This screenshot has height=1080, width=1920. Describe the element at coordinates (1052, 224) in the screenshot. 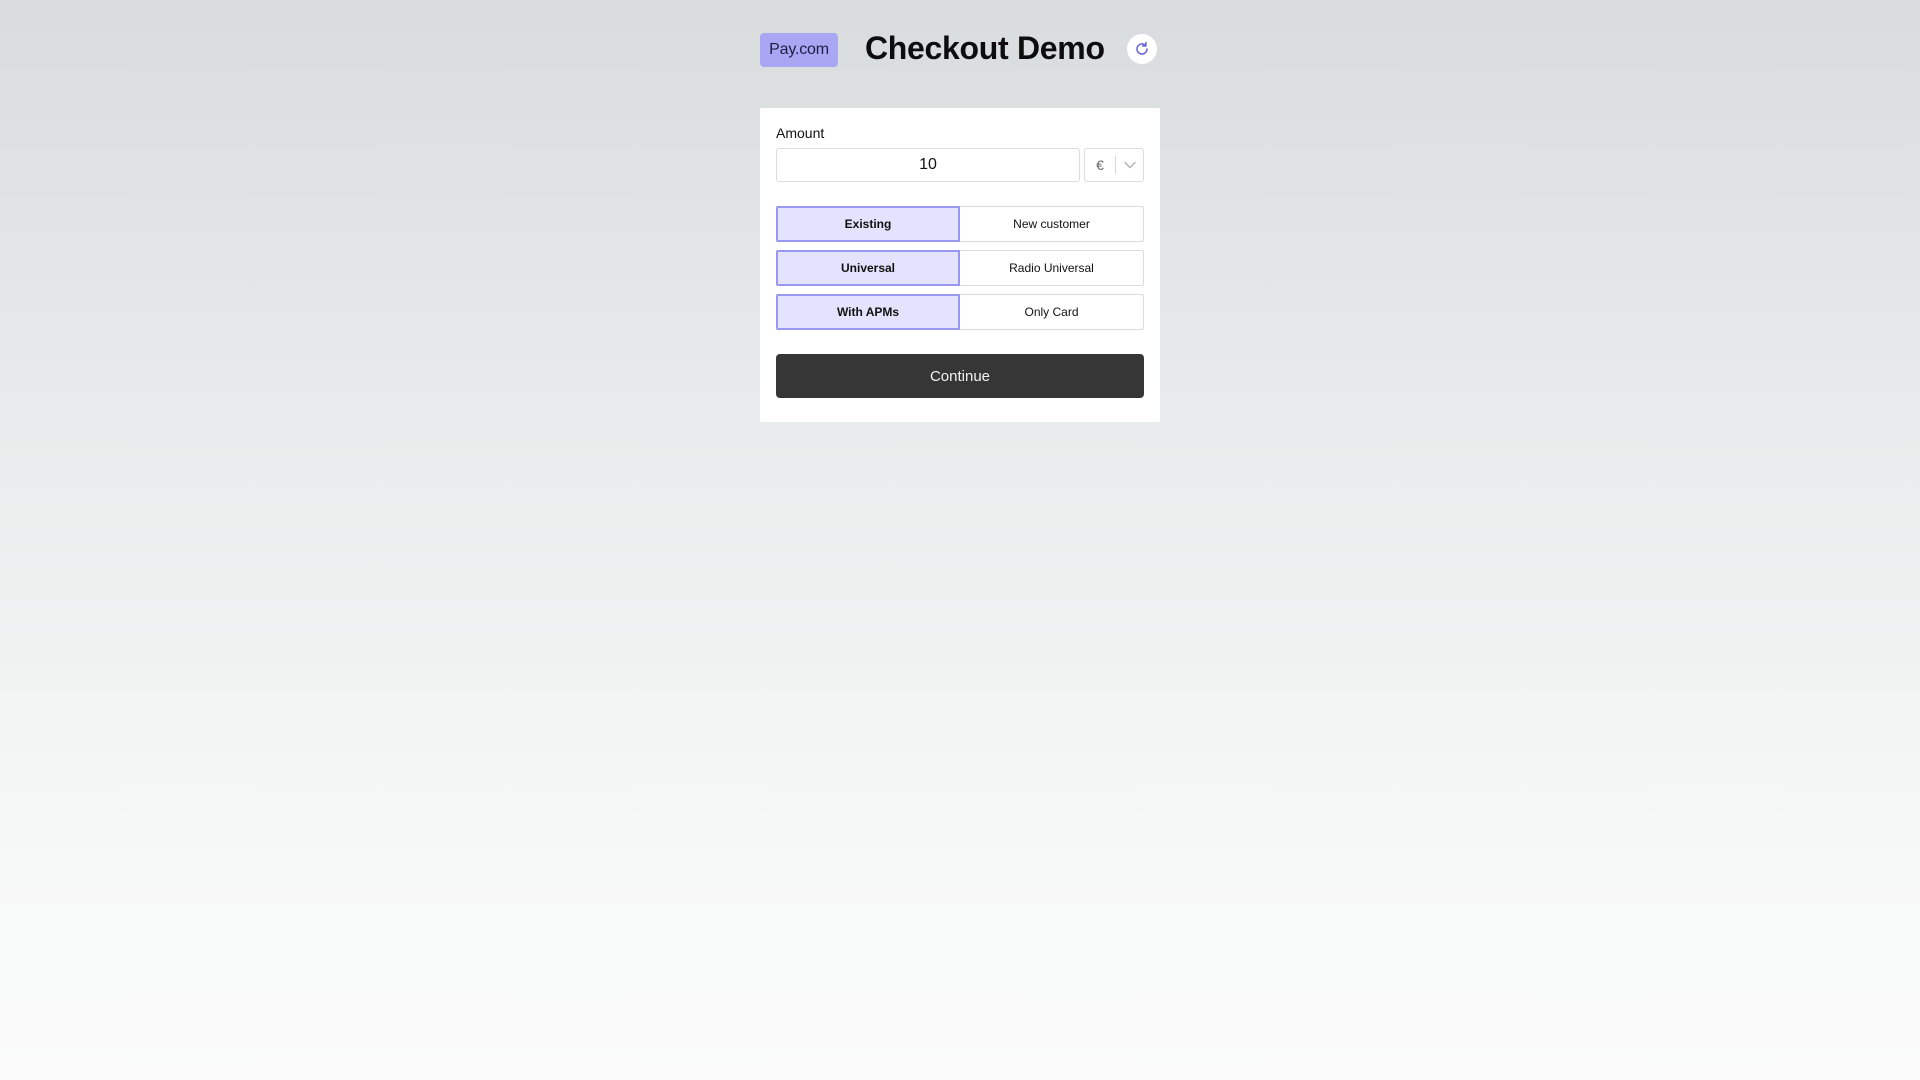

I see `new-customer-option: New customer` at that location.